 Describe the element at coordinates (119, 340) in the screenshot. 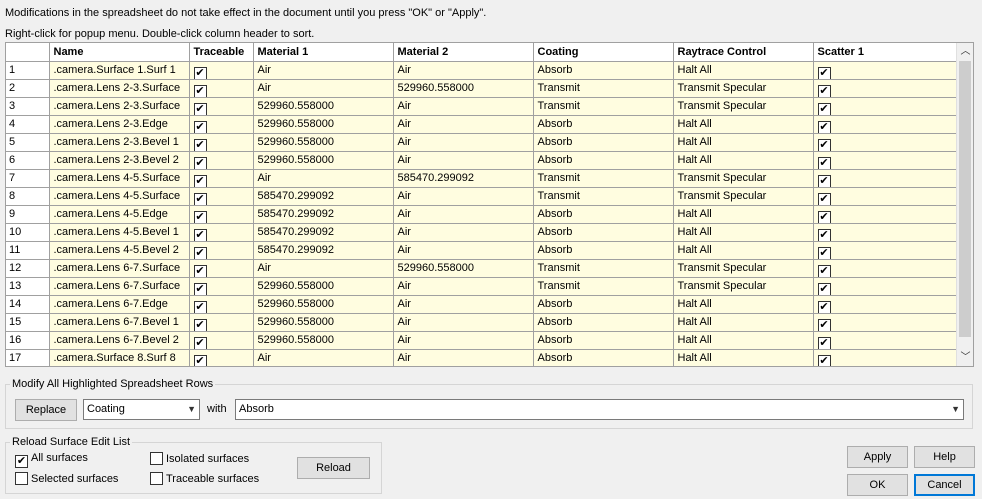

I see `cell-name: .camera.Lens 6-7.Bevel 2` at that location.